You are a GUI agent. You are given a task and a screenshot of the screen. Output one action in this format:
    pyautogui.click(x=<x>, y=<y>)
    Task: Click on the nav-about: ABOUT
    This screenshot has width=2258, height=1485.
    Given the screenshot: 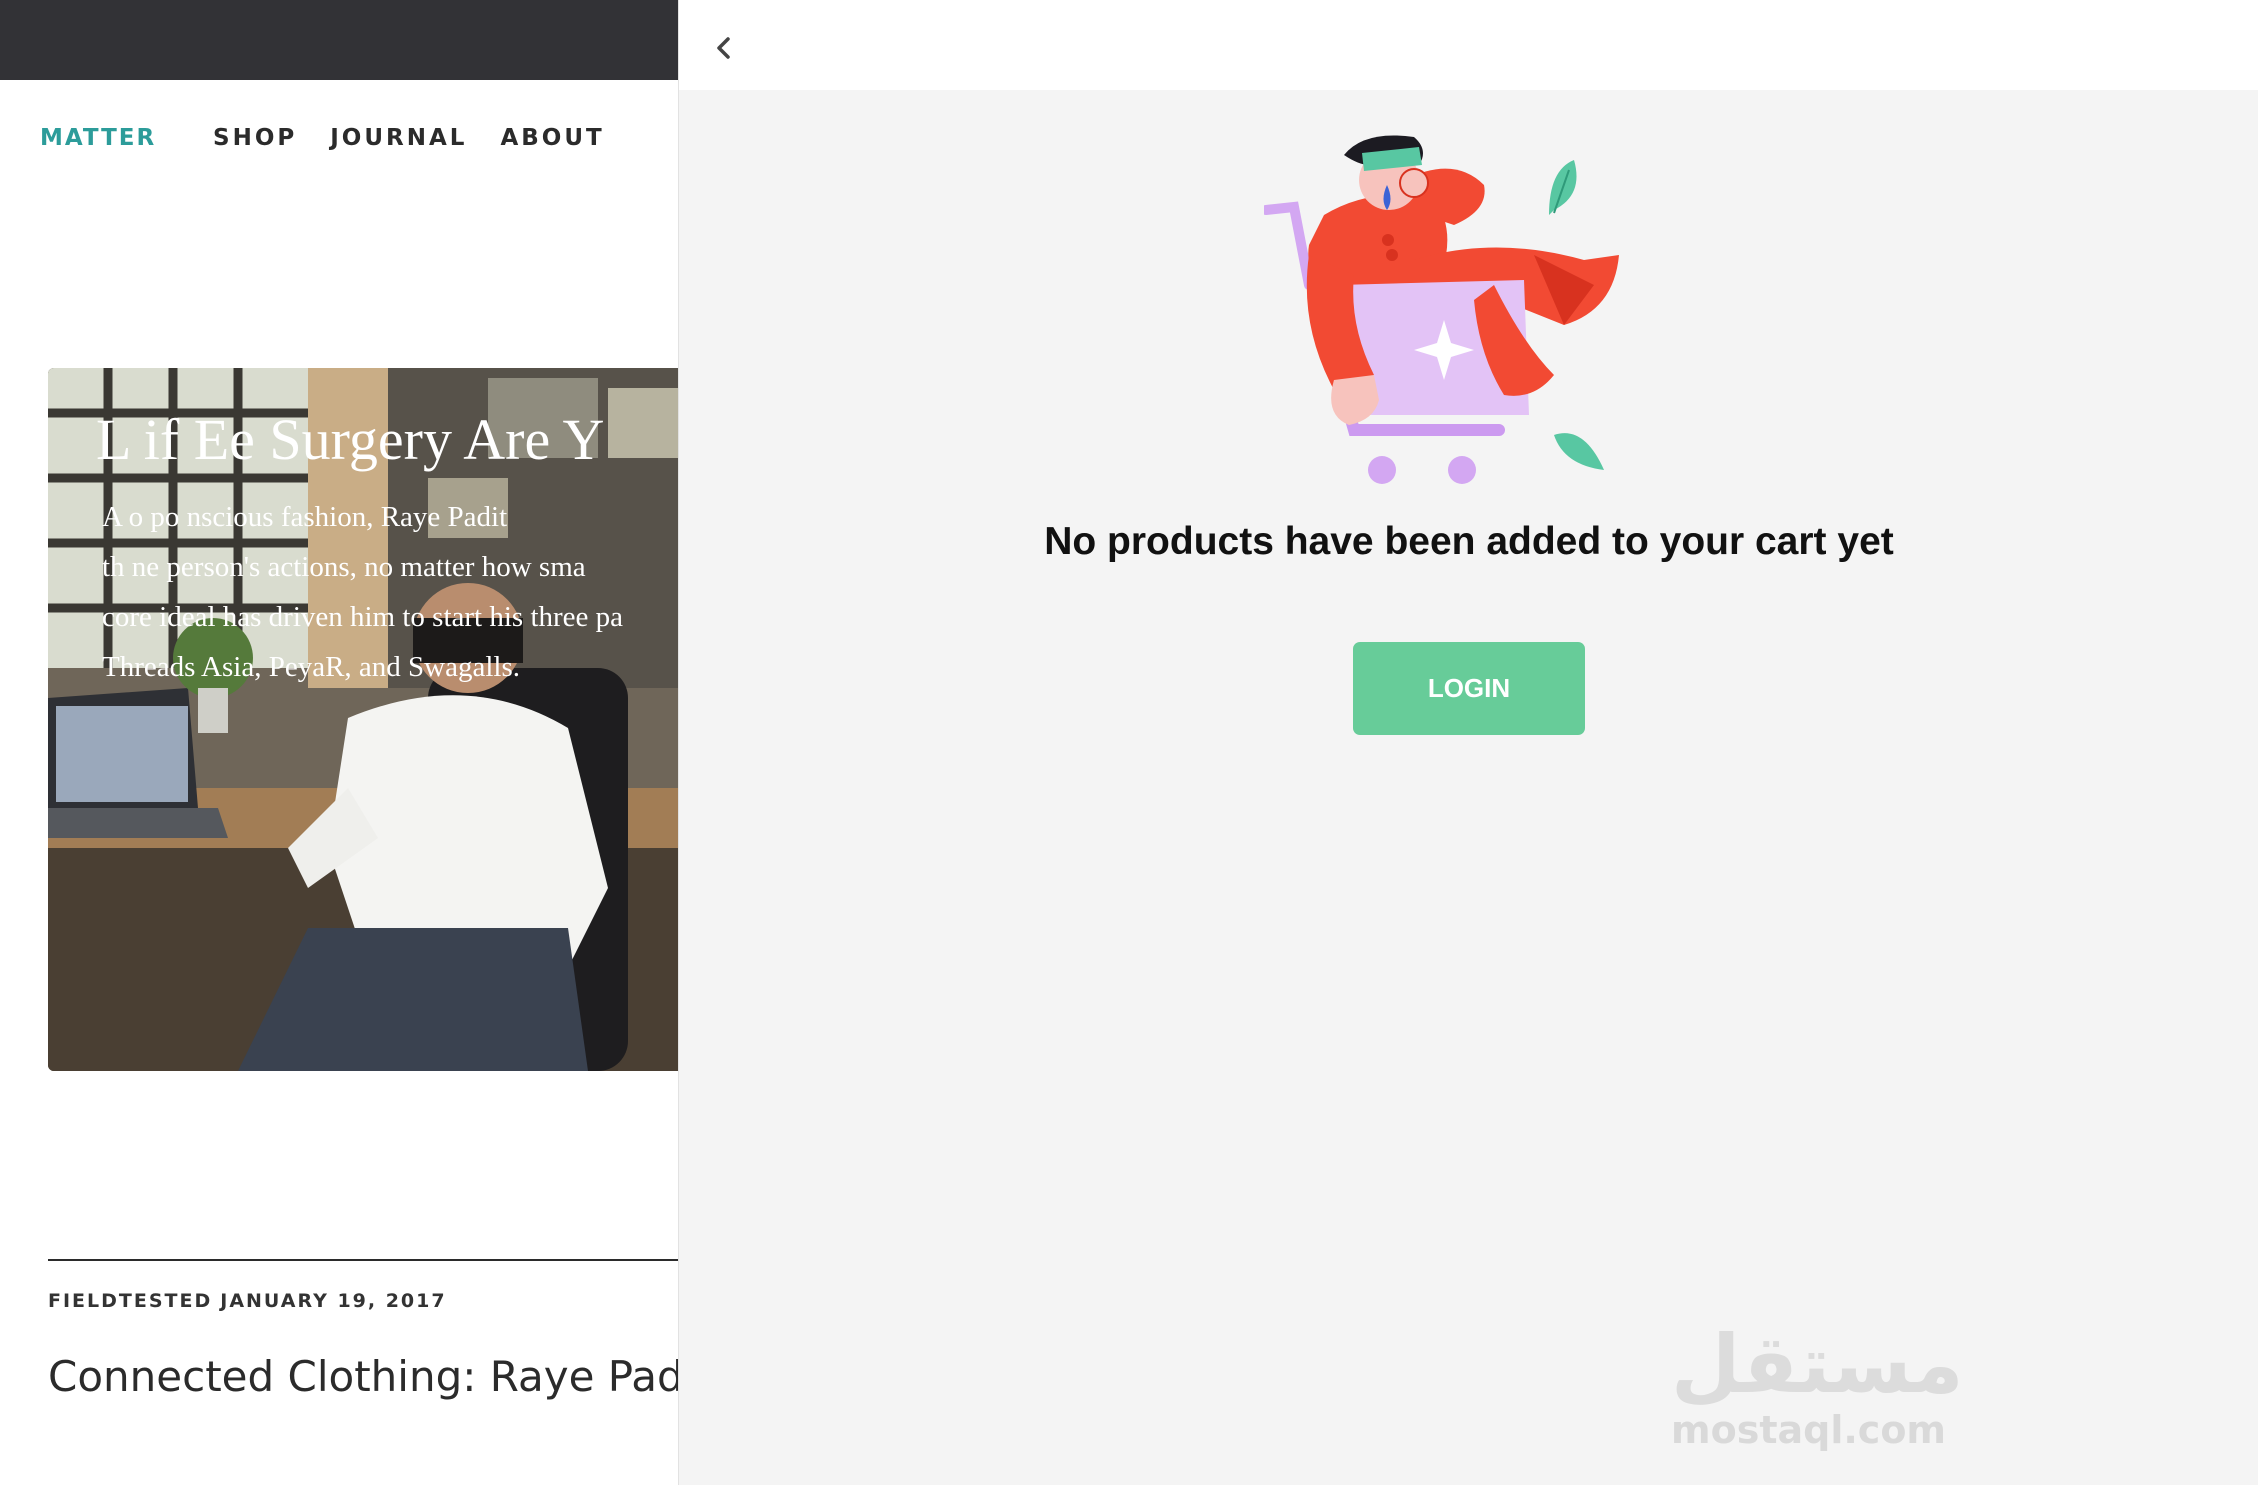 What is the action you would take?
    pyautogui.click(x=552, y=138)
    